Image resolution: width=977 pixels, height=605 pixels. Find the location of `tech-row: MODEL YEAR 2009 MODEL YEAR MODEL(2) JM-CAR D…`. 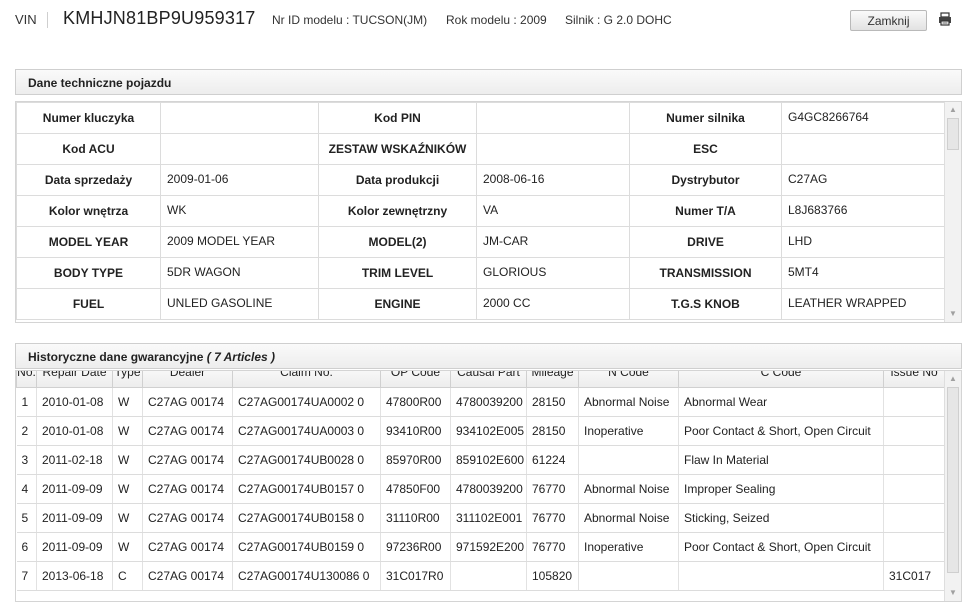

tech-row: MODEL YEAR 2009 MODEL YEAR MODEL(2) JM-CAR D… is located at coordinates (480, 242).